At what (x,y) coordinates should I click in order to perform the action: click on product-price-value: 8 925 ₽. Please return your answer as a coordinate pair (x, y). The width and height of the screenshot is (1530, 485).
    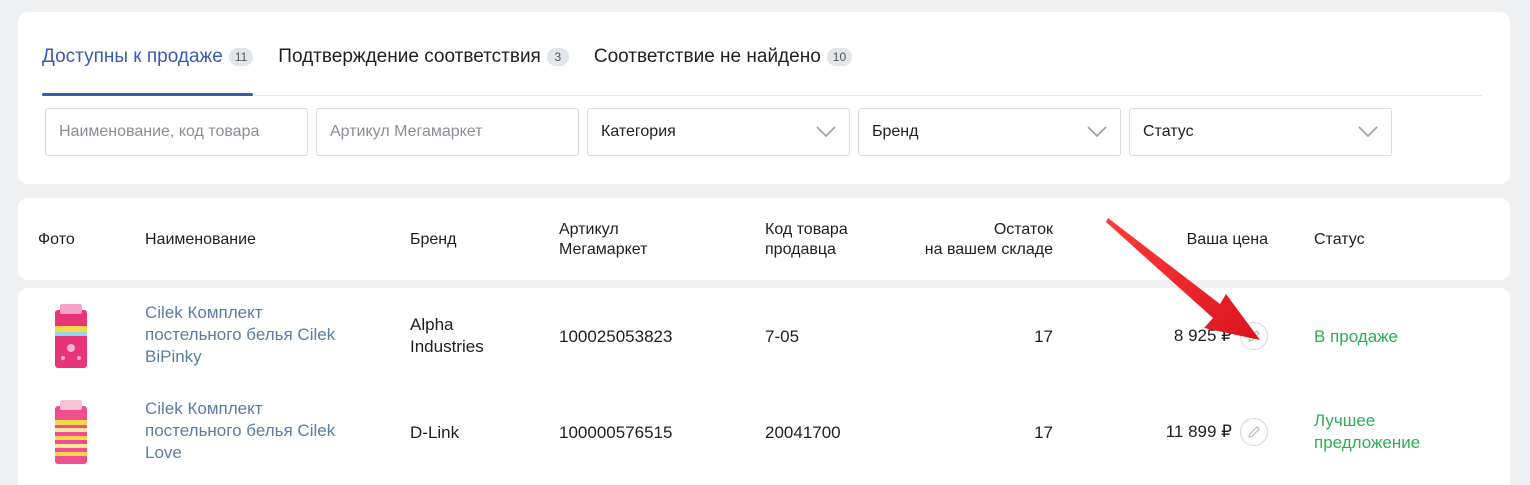
    Looking at the image, I should click on (1202, 335).